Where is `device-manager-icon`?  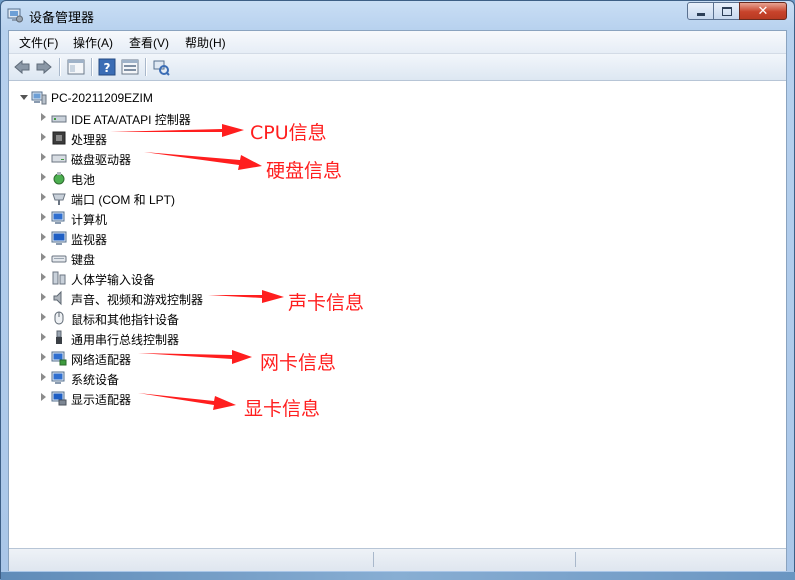
device-manager-icon is located at coordinates (15, 15).